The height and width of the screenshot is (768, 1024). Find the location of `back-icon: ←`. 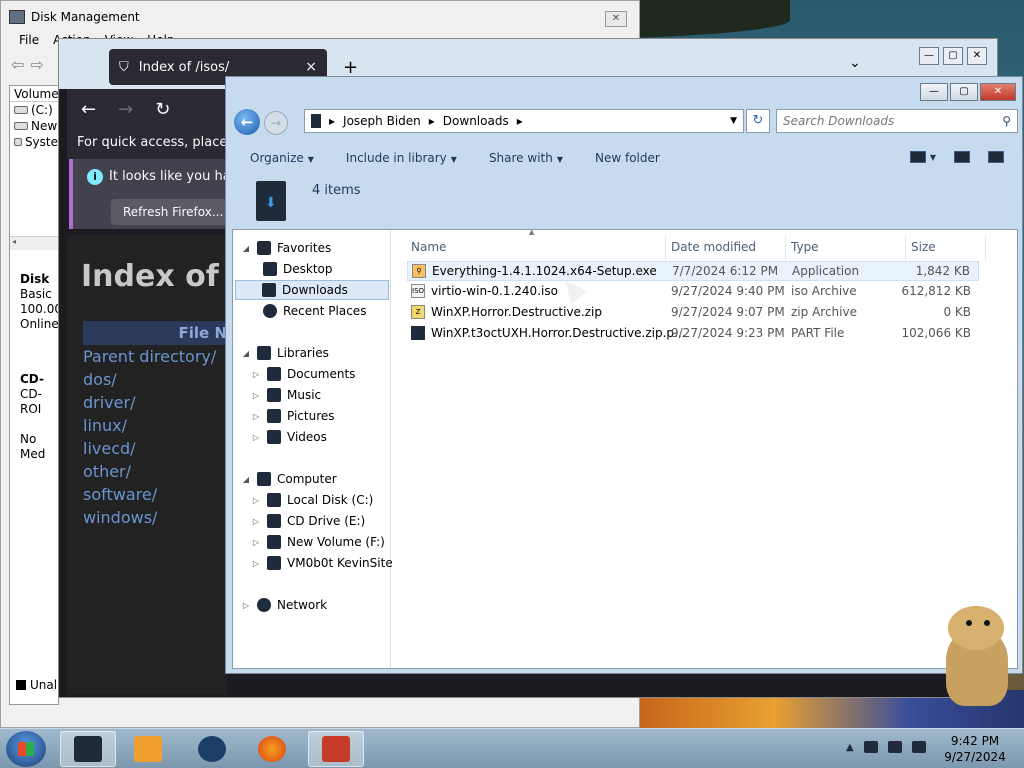

back-icon: ← is located at coordinates (88, 109).